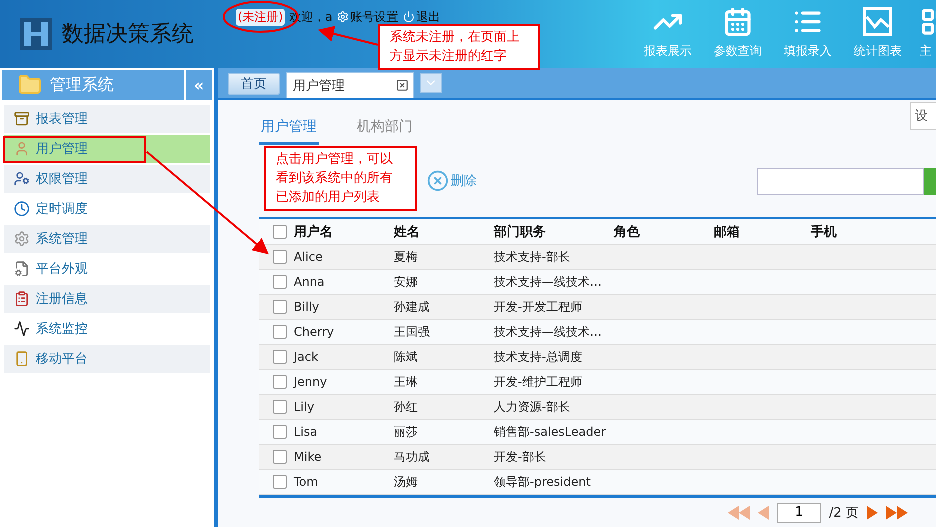 The width and height of the screenshot is (936, 527). What do you see at coordinates (412, 307) in the screenshot?
I see `table-cell: 孙建成` at bounding box center [412, 307].